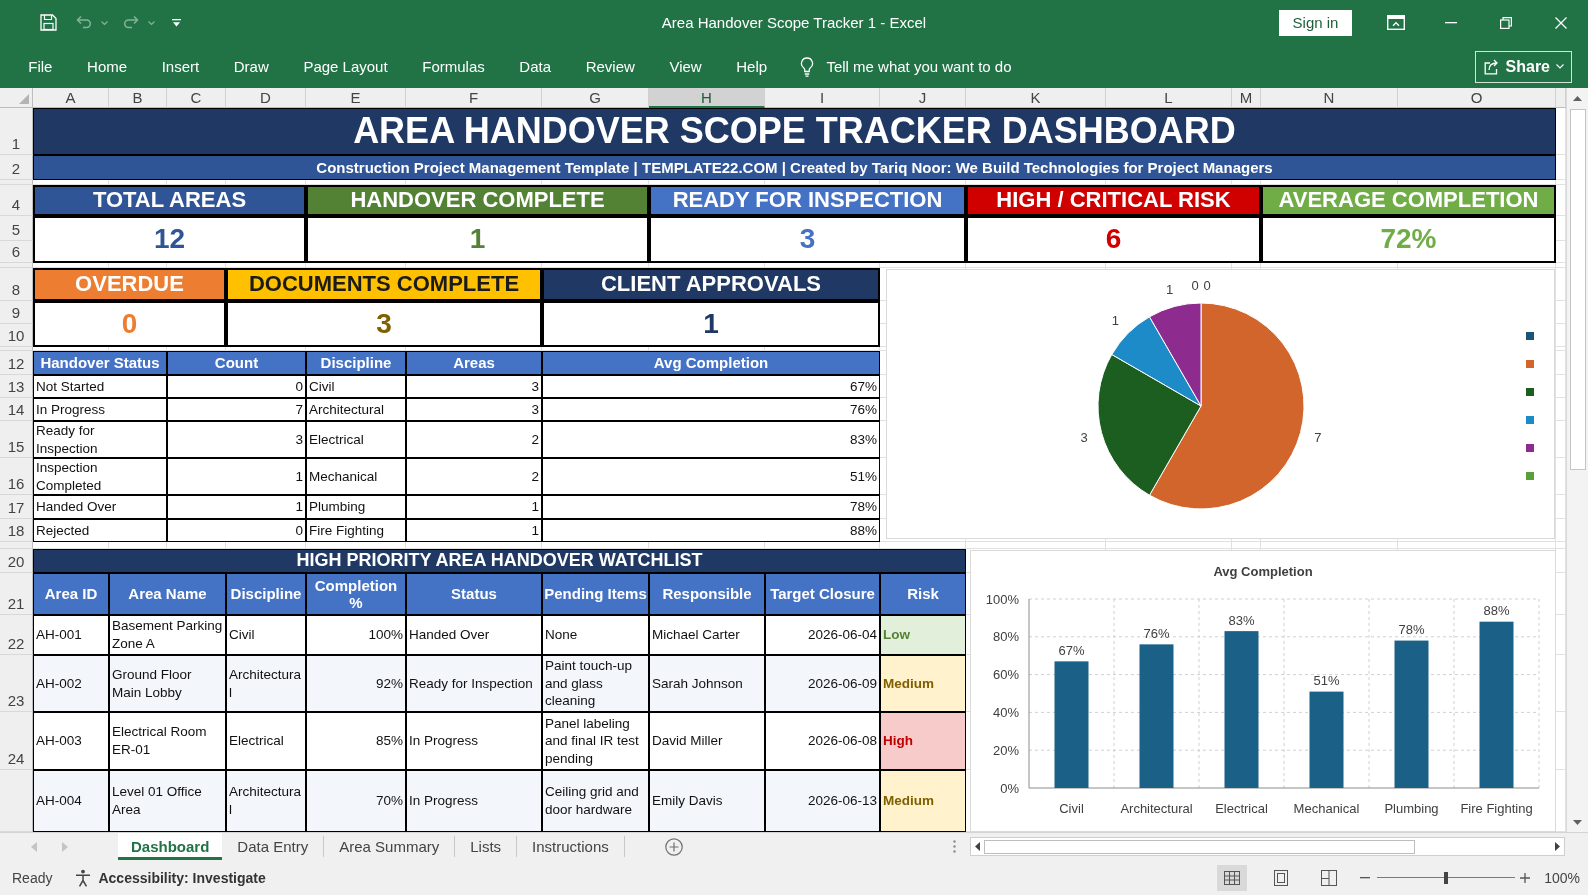  What do you see at coordinates (1523, 66) in the screenshot?
I see `share-button: Share` at bounding box center [1523, 66].